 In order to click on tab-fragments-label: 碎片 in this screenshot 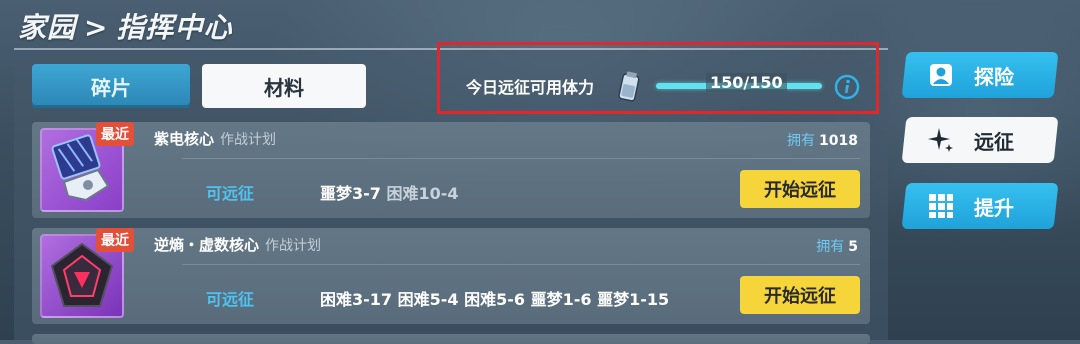, I will do `click(111, 87)`.